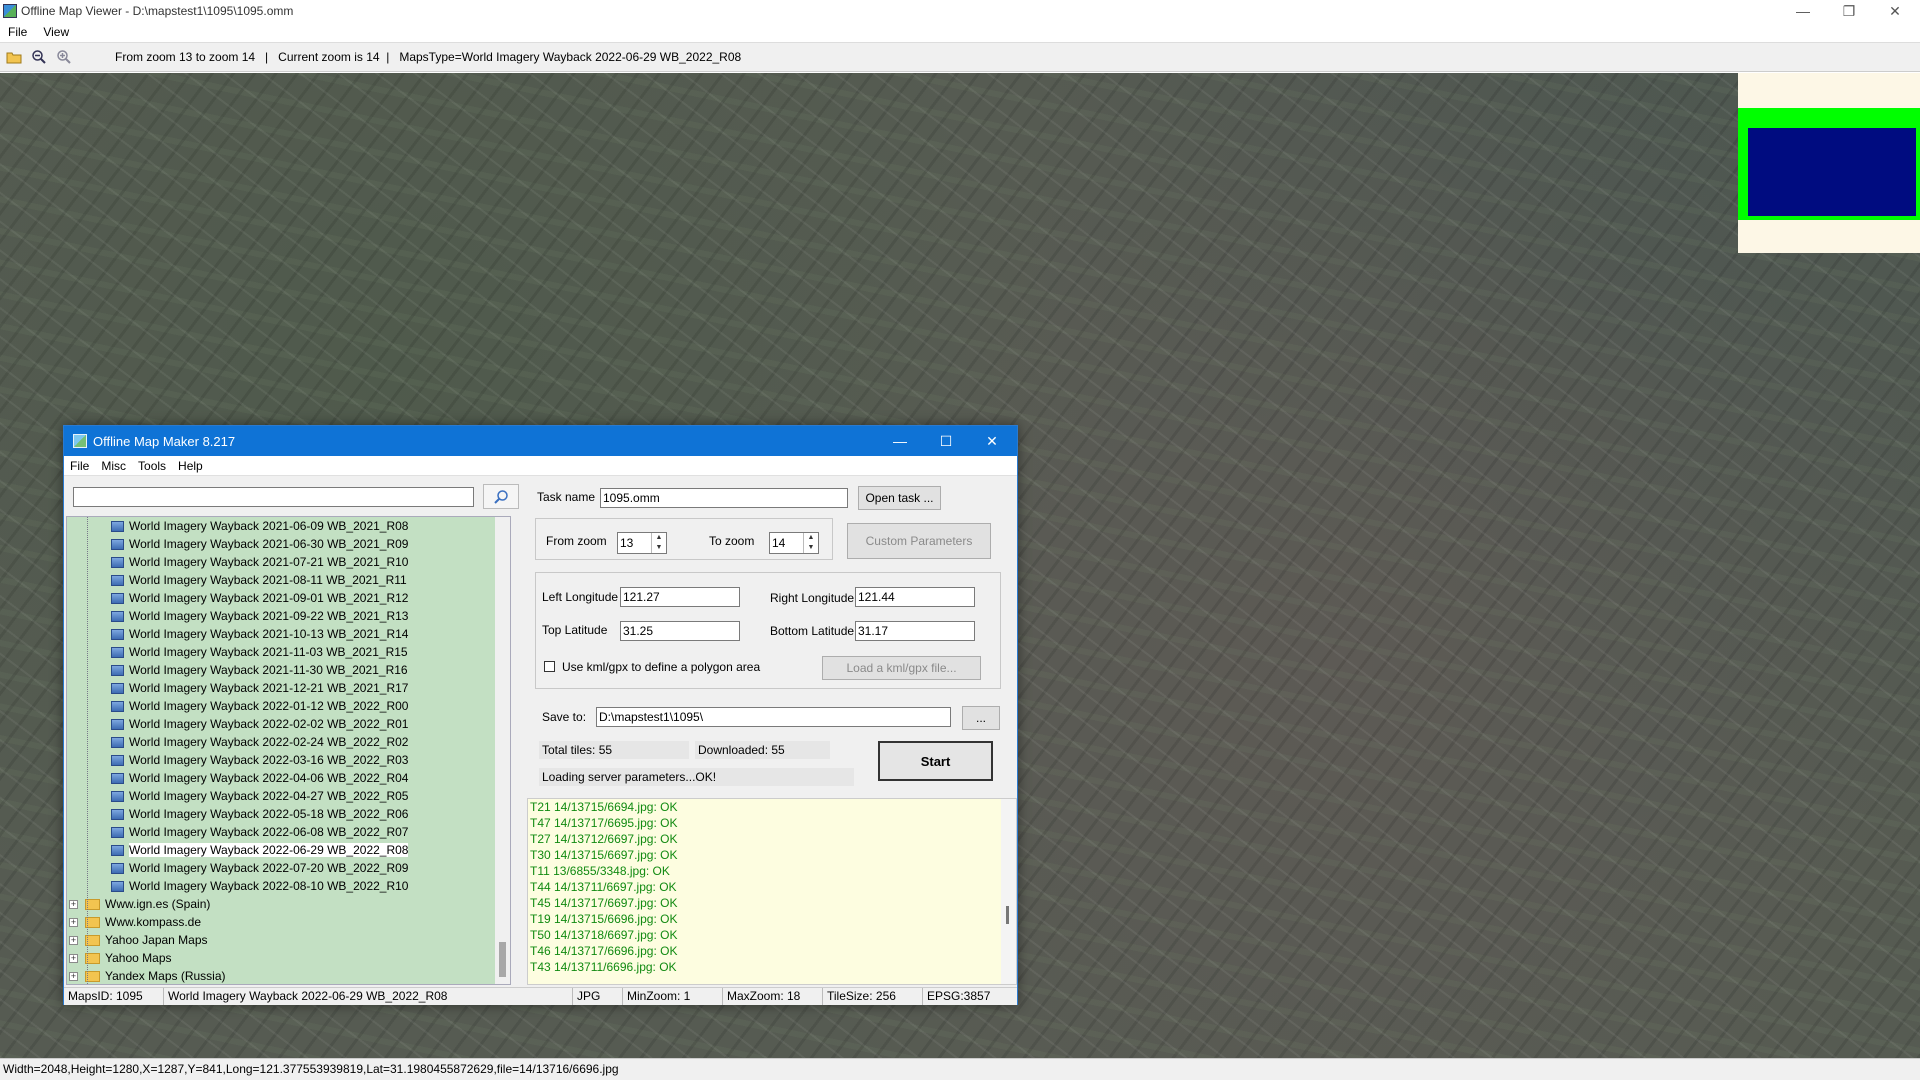  Describe the element at coordinates (1832, 172) in the screenshot. I see `minimap-viewport` at that location.